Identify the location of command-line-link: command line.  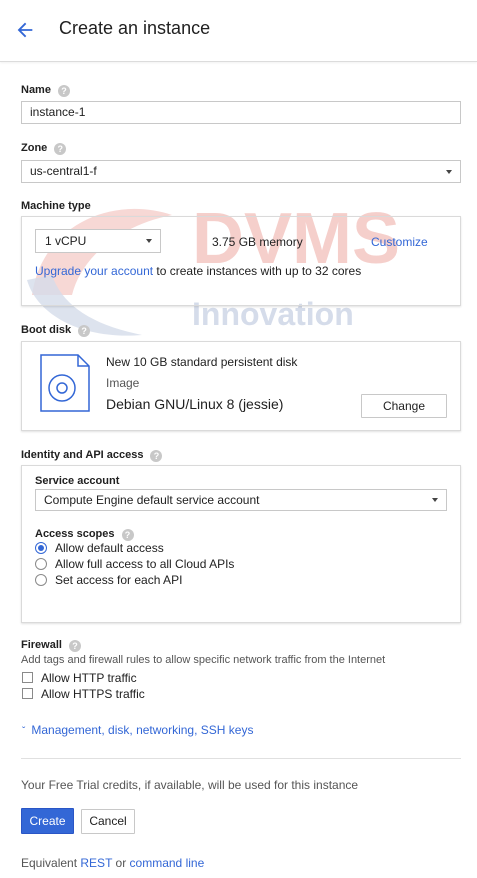
(167, 863).